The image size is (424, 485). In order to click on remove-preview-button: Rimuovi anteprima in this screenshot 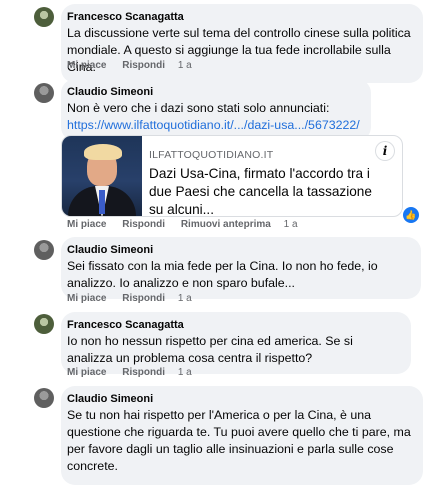, I will do `click(226, 224)`.